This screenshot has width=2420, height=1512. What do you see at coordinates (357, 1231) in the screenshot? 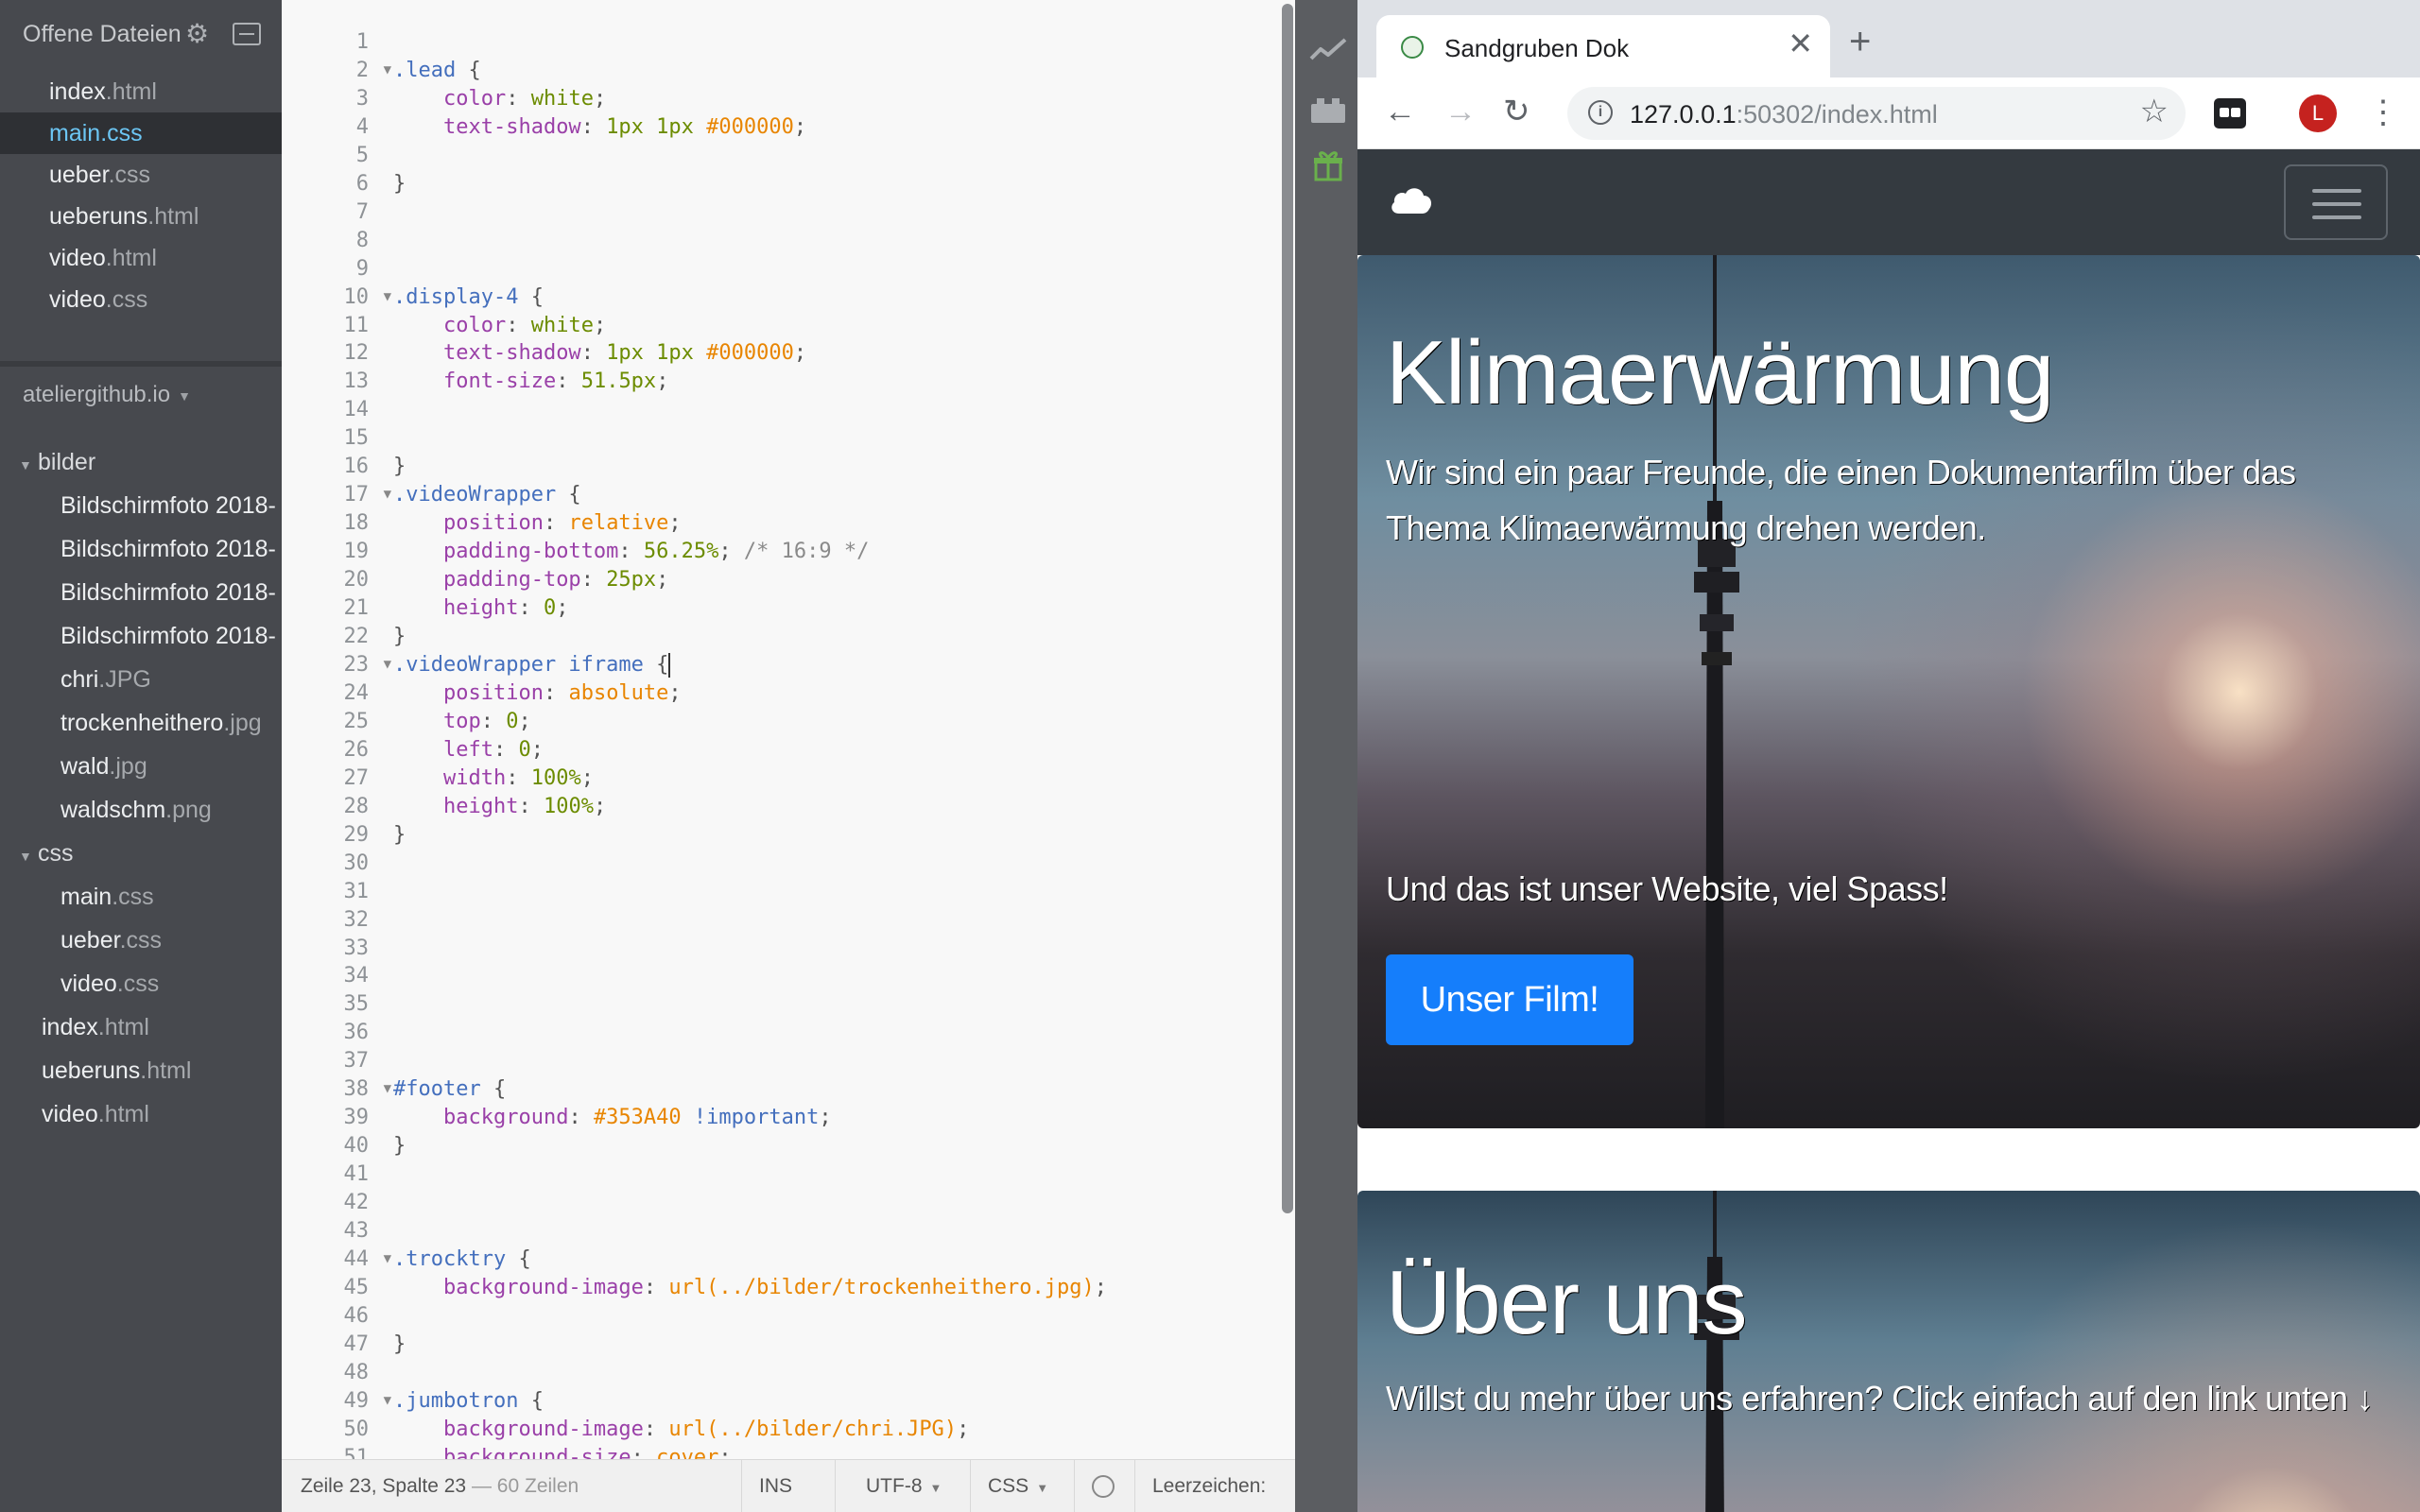
I see `line-number: 43` at bounding box center [357, 1231].